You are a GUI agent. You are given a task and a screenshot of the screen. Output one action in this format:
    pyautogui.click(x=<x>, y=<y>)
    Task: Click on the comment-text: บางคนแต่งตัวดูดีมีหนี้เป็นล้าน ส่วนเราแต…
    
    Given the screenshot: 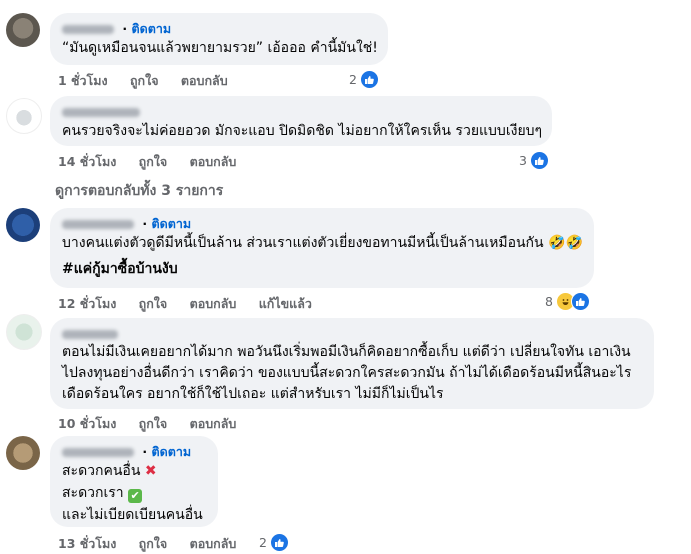 What is the action you would take?
    pyautogui.click(x=322, y=243)
    